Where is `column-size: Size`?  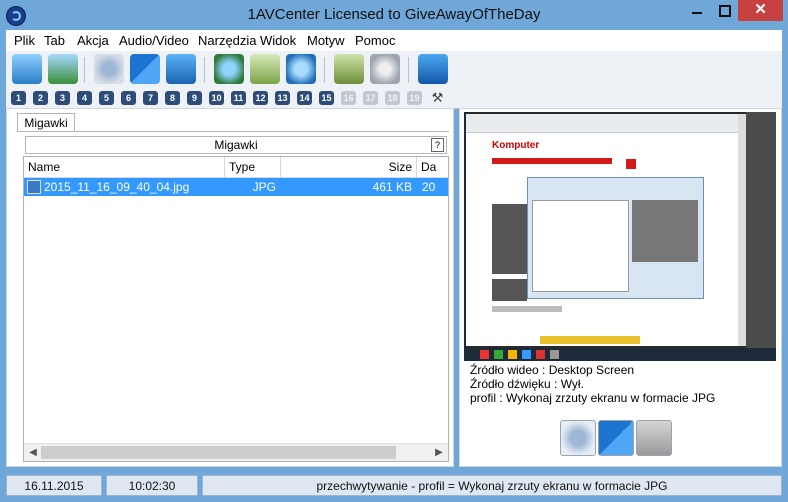 column-size: Size is located at coordinates (349, 167).